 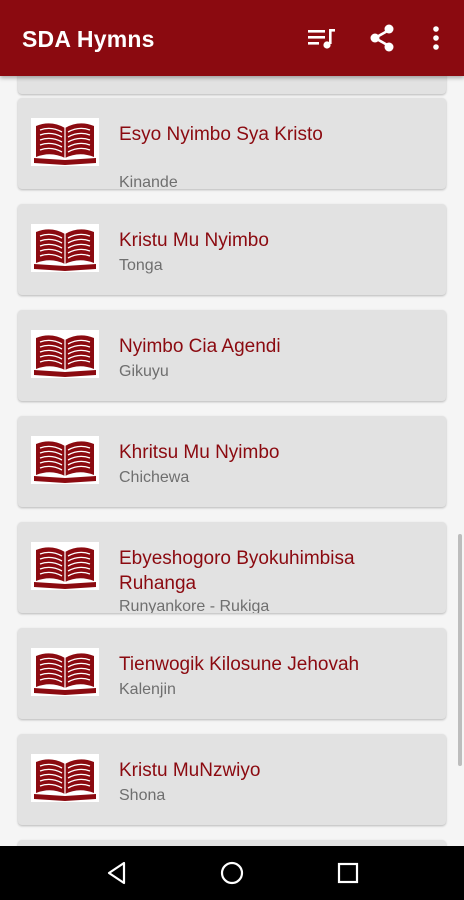 I want to click on hymnal-language: Kalenjin, so click(x=147, y=689).